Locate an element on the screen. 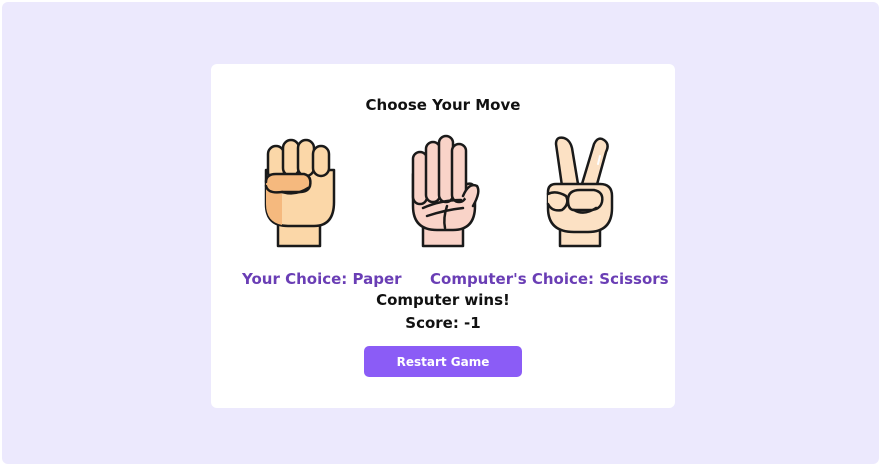 The width and height of the screenshot is (881, 466). paper-button is located at coordinates (444, 191).